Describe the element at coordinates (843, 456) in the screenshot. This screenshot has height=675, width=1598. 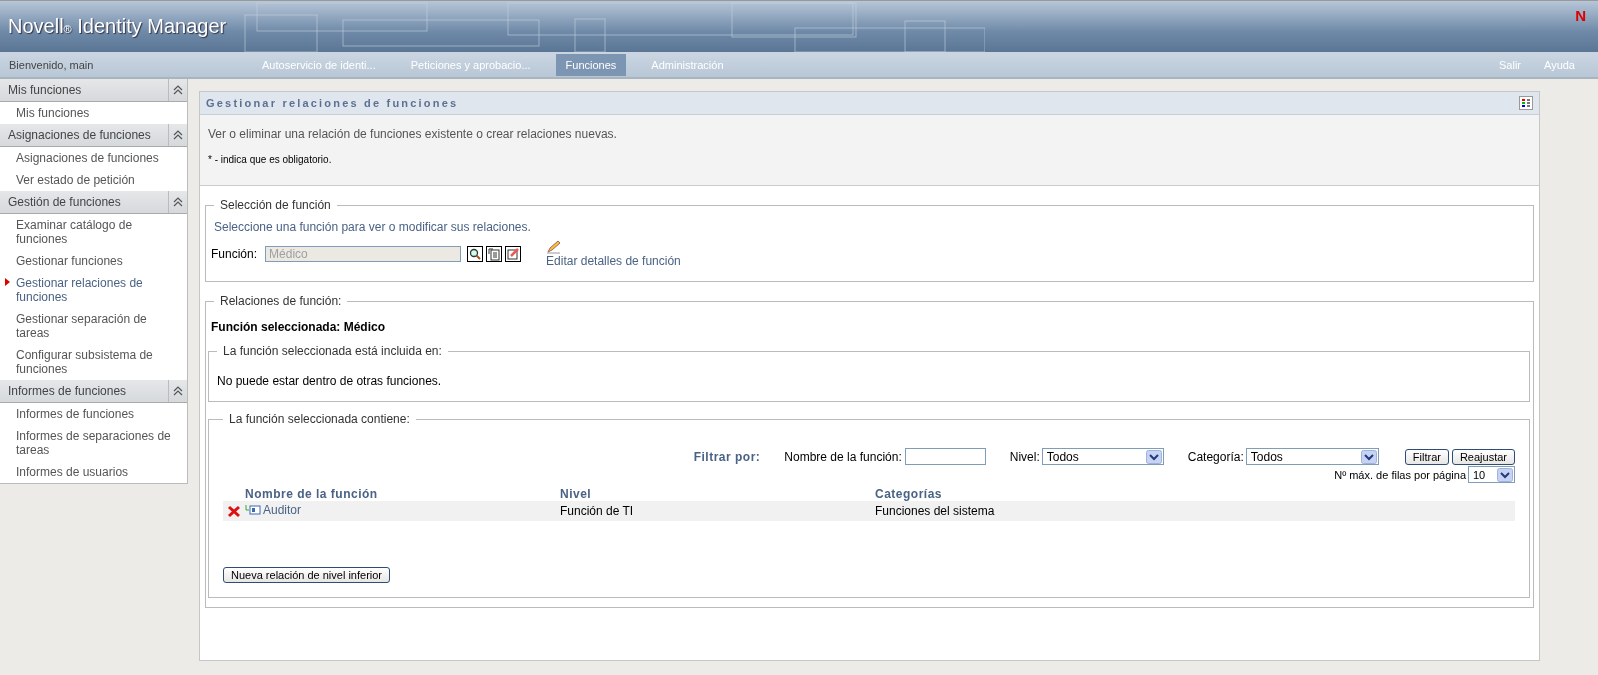
I see `field-label: Nombre de la función:` at that location.